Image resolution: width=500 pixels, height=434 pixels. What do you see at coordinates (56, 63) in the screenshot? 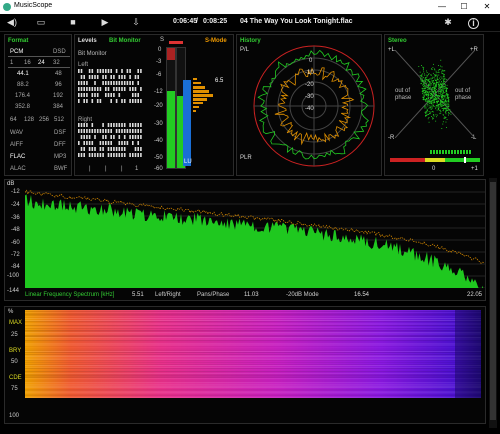
I see `bit-32: 32` at bounding box center [56, 63].